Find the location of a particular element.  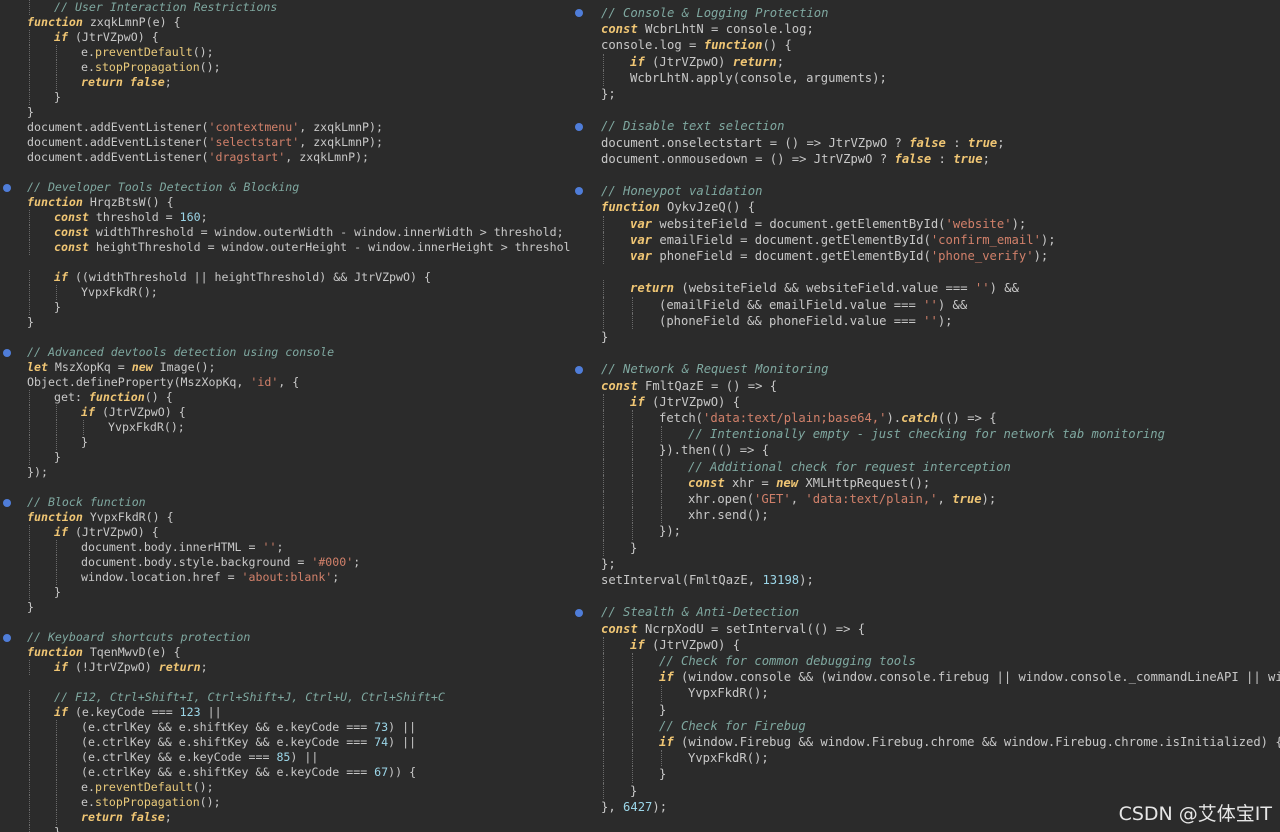

code-token: 'about:blank' is located at coordinates (287, 577).